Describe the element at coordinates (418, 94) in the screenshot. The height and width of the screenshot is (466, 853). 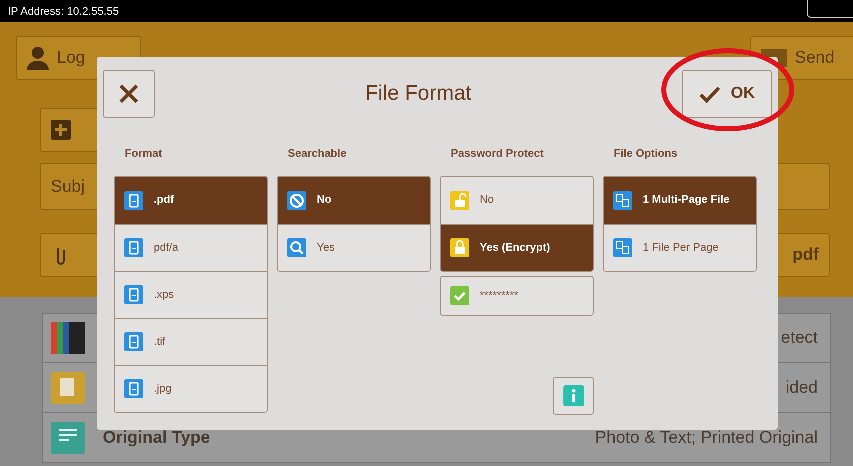
I see `dialog-title: File Format` at that location.